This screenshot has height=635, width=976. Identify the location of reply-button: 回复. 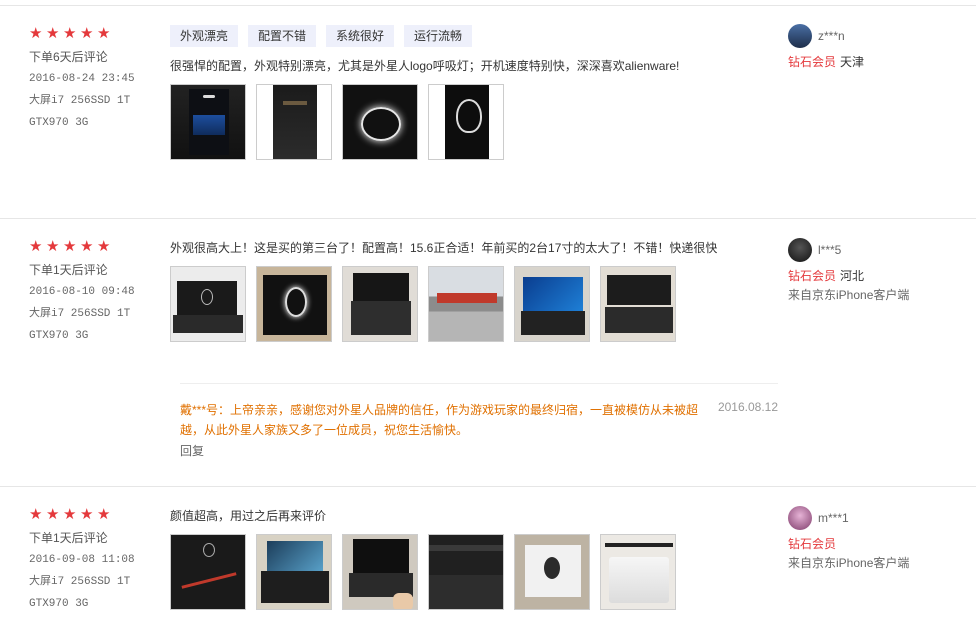
(479, 450).